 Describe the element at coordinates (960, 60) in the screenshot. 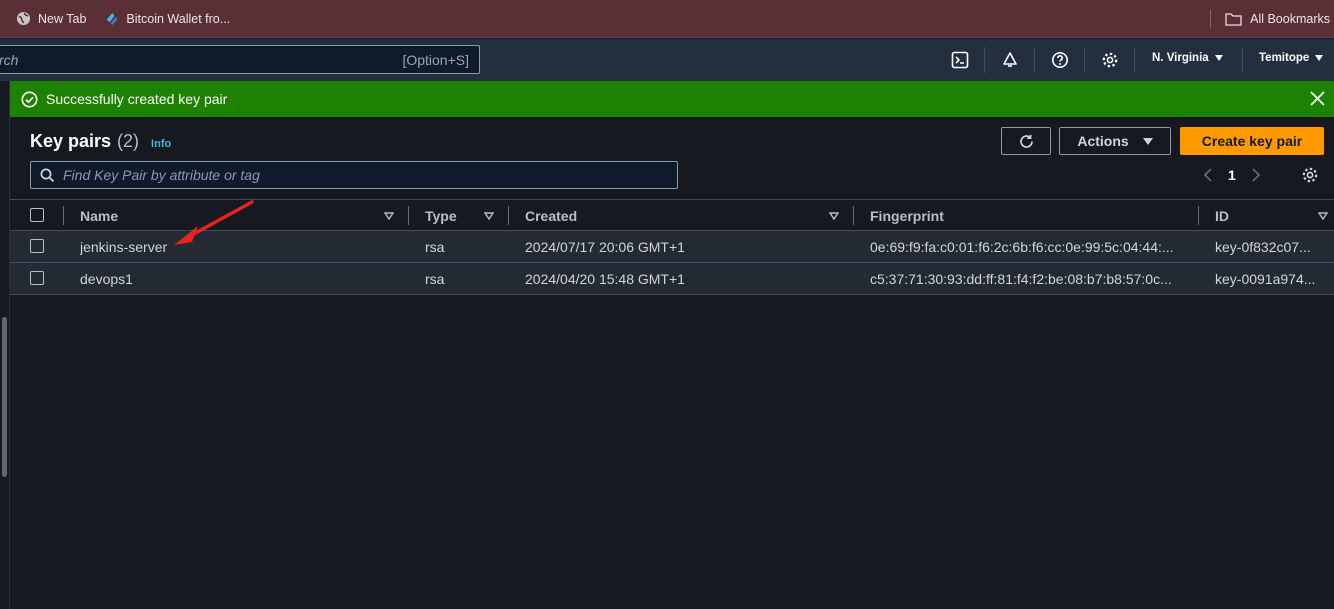

I see `cloudshell-icon` at that location.